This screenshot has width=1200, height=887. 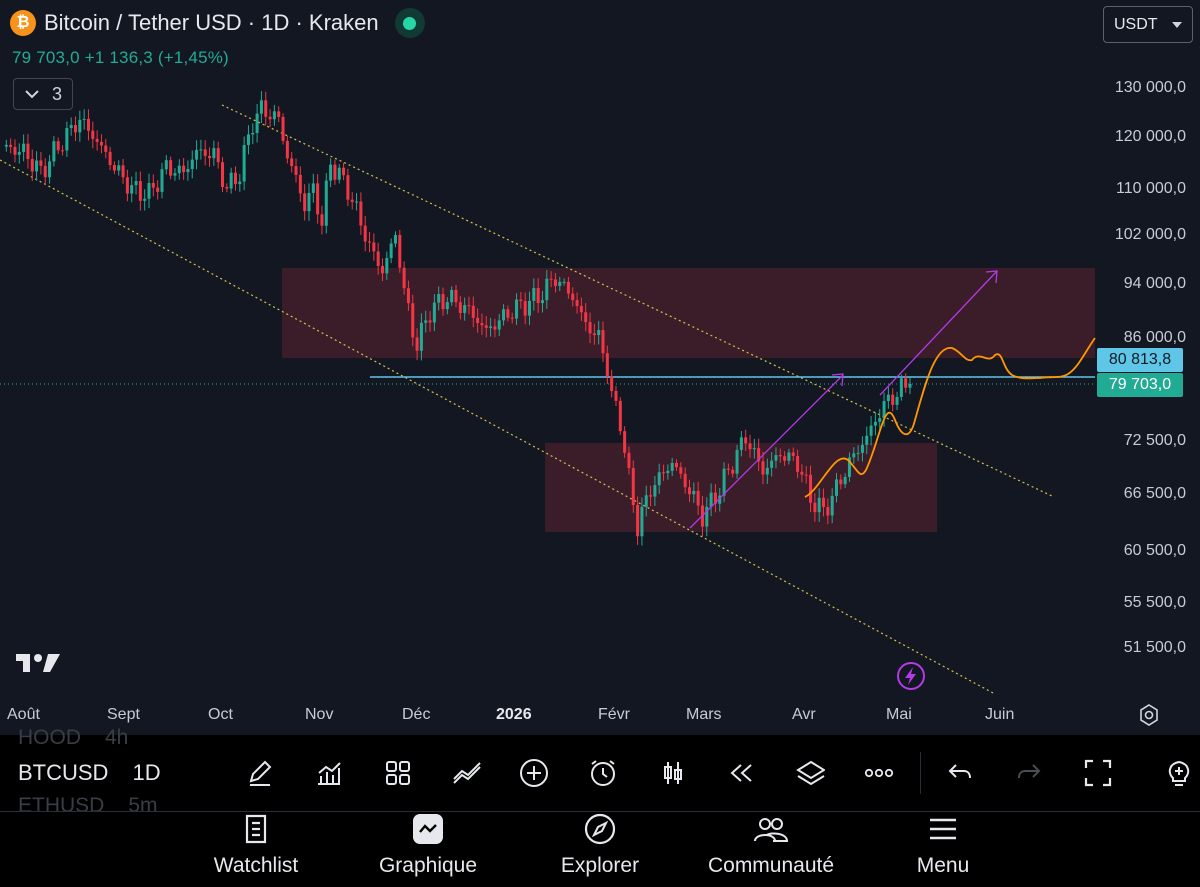 I want to click on symbol-above: HOOD 4h, so click(x=73, y=738).